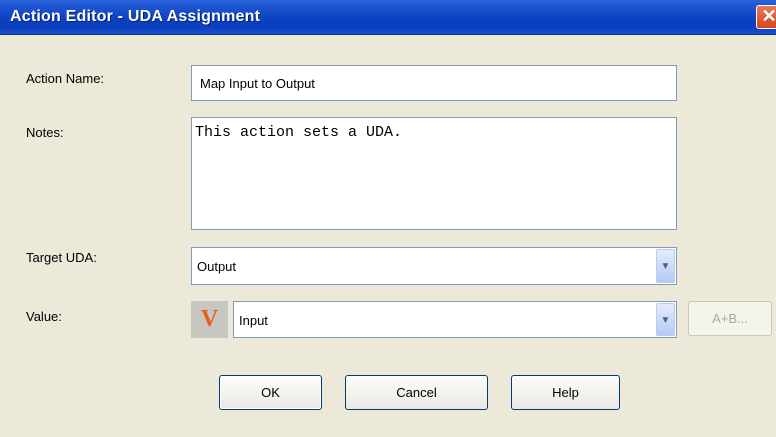 This screenshot has width=776, height=437. I want to click on value-select: Input ▼, so click(455, 319).